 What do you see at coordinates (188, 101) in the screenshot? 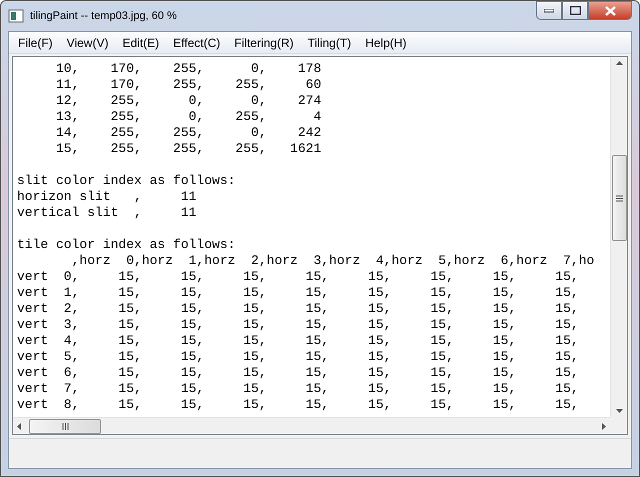
I see `text-line: 12, 255, 0, 0, 274` at bounding box center [188, 101].